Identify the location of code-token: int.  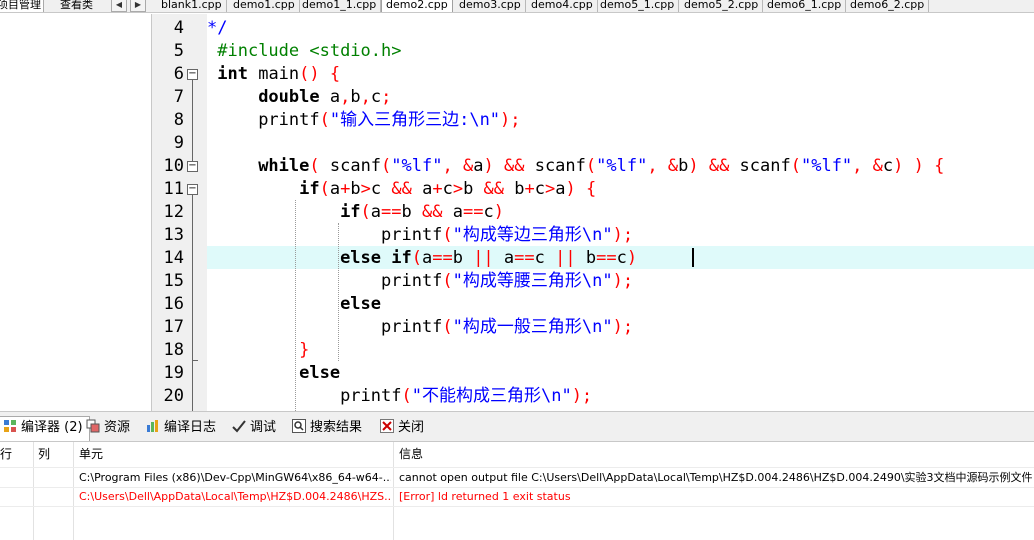
(232, 74).